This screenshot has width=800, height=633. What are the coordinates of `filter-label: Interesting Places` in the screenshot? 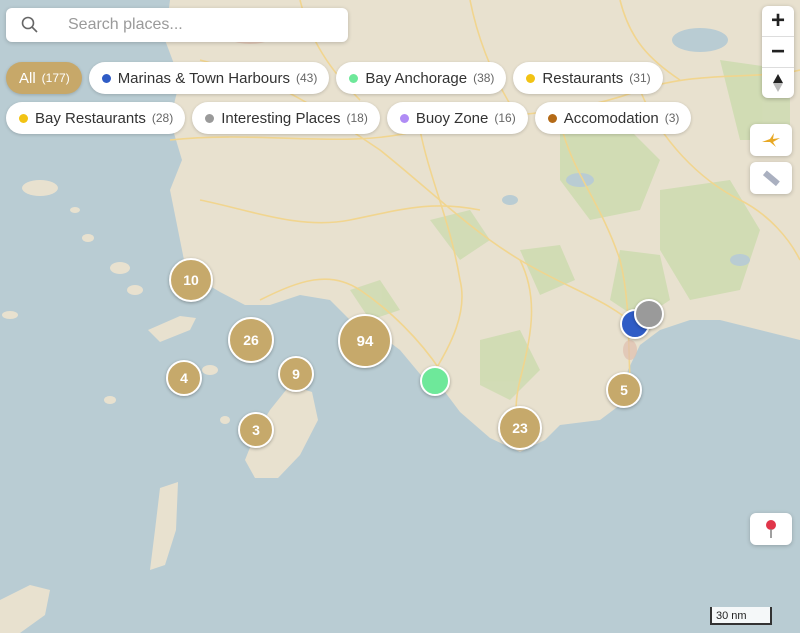 It's located at (281, 118).